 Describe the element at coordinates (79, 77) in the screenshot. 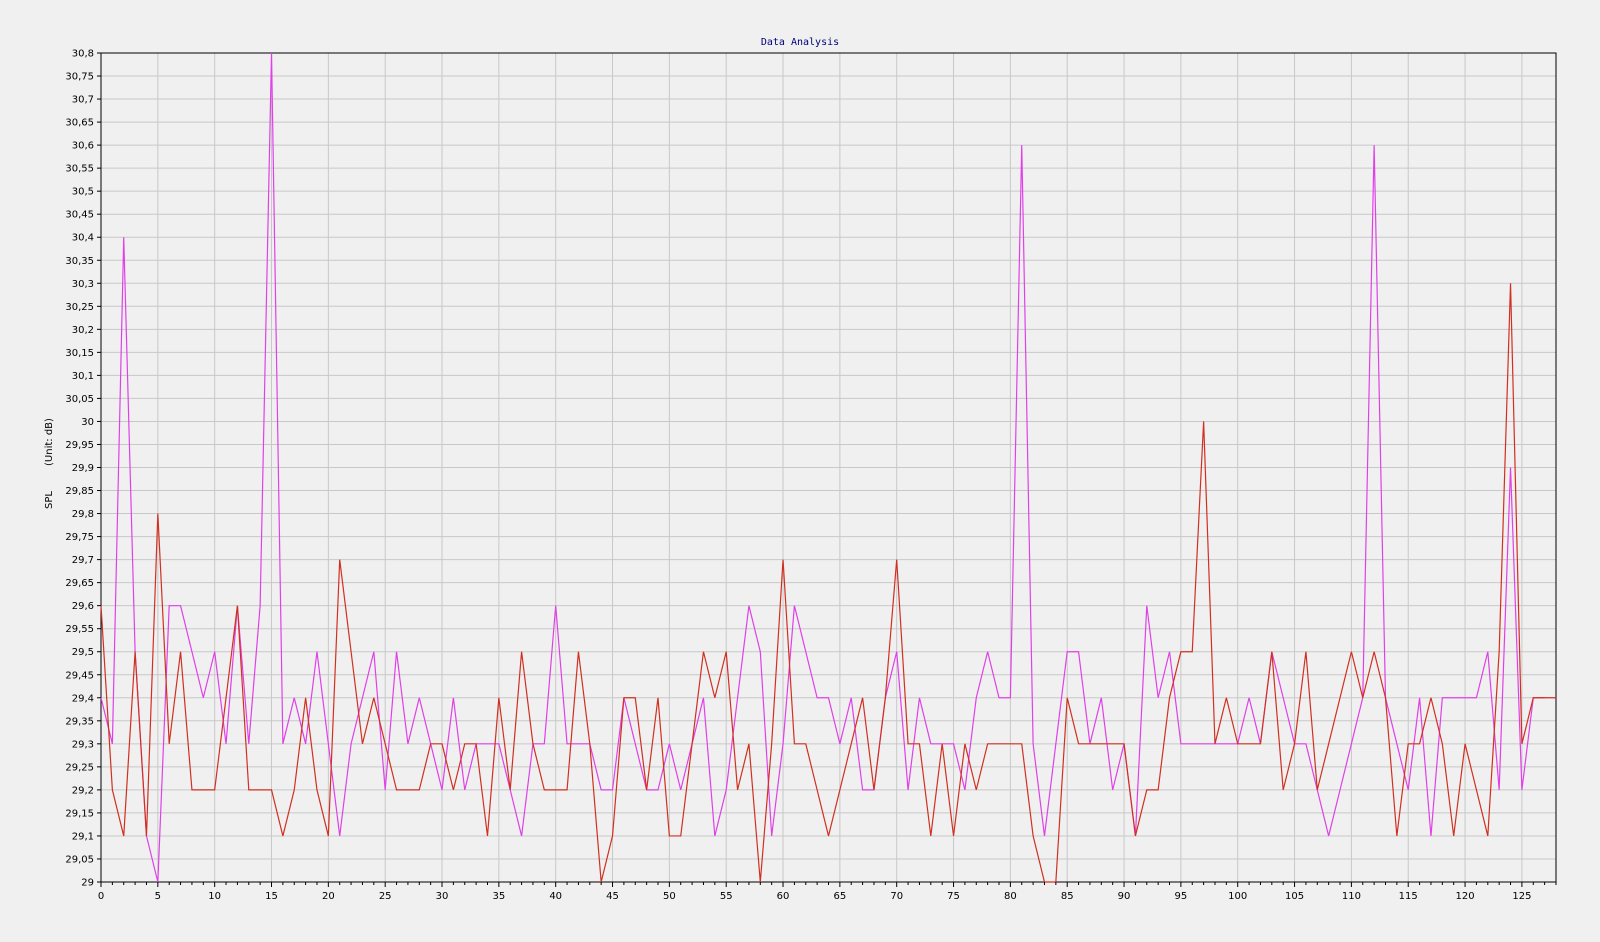

I see `y-tick-label: 30,75` at that location.